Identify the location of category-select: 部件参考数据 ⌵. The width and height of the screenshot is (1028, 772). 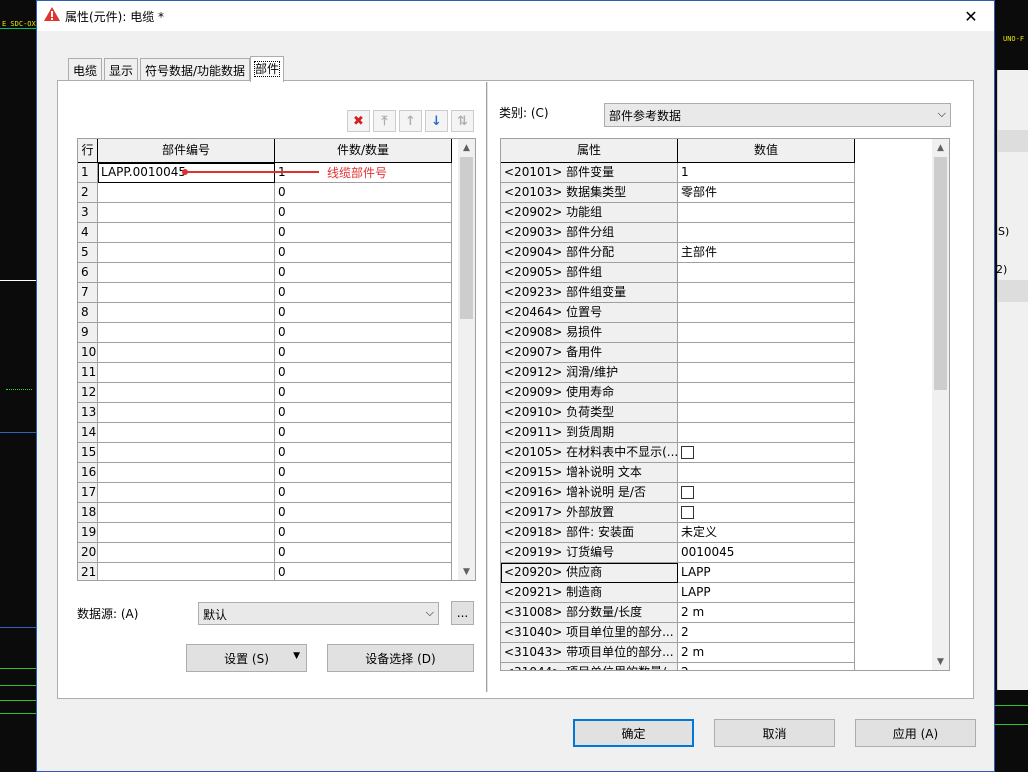
(777, 115).